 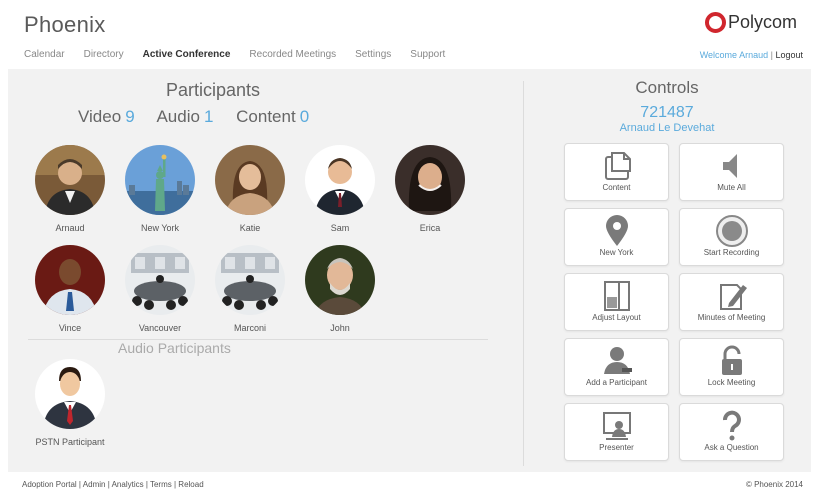 I want to click on participant-name: John, so click(x=340, y=328).